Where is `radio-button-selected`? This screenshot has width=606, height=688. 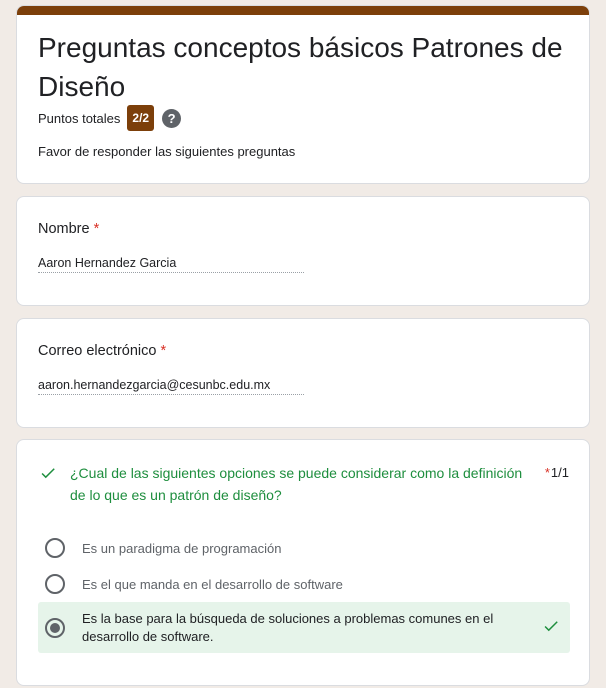
radio-button-selected is located at coordinates (55, 627).